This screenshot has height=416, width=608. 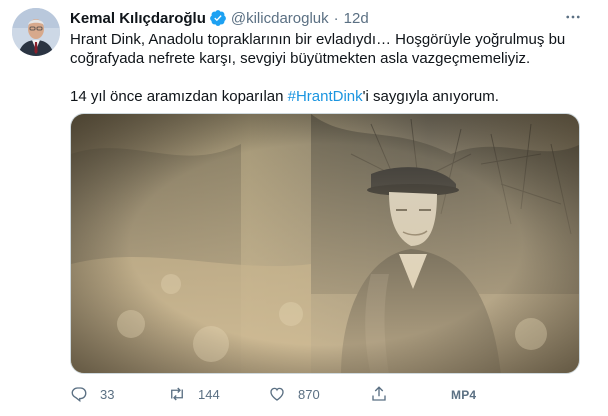 What do you see at coordinates (430, 96) in the screenshot?
I see `tweet-text-segment: 'i saygıyla anıyorum.` at bounding box center [430, 96].